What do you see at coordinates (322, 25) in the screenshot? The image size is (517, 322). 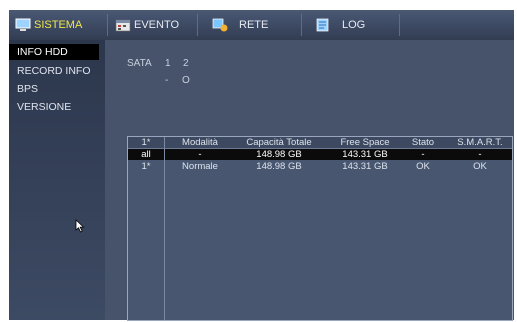 I see `log-icon` at bounding box center [322, 25].